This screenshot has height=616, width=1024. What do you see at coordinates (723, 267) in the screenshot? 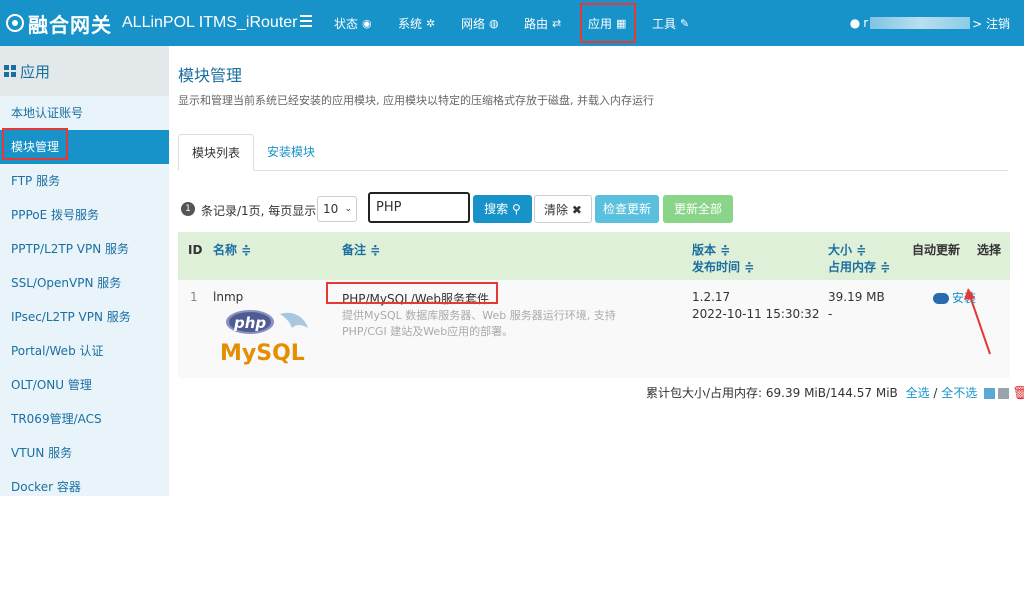
I see `col-release-time: 发布时间 ≑` at bounding box center [723, 267].